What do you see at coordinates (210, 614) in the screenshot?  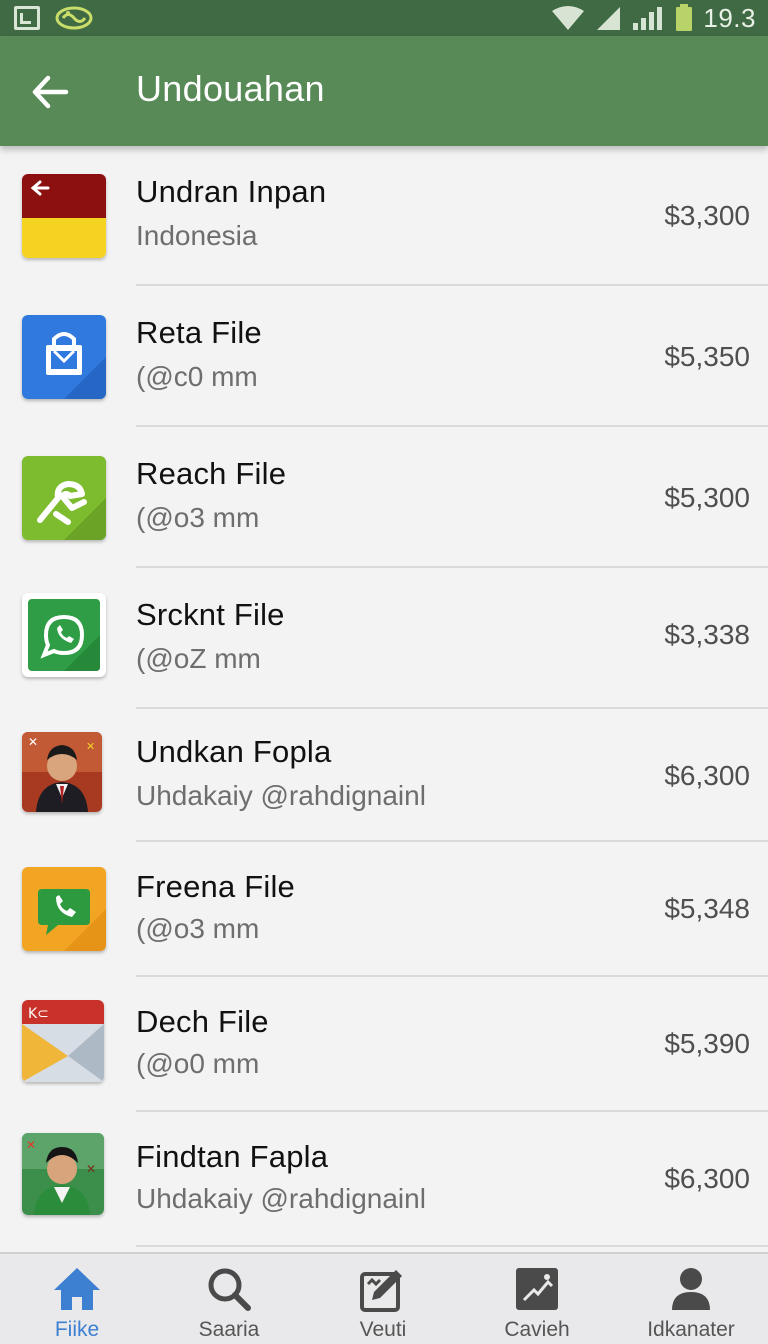 I see `item-title: Srcknt File` at bounding box center [210, 614].